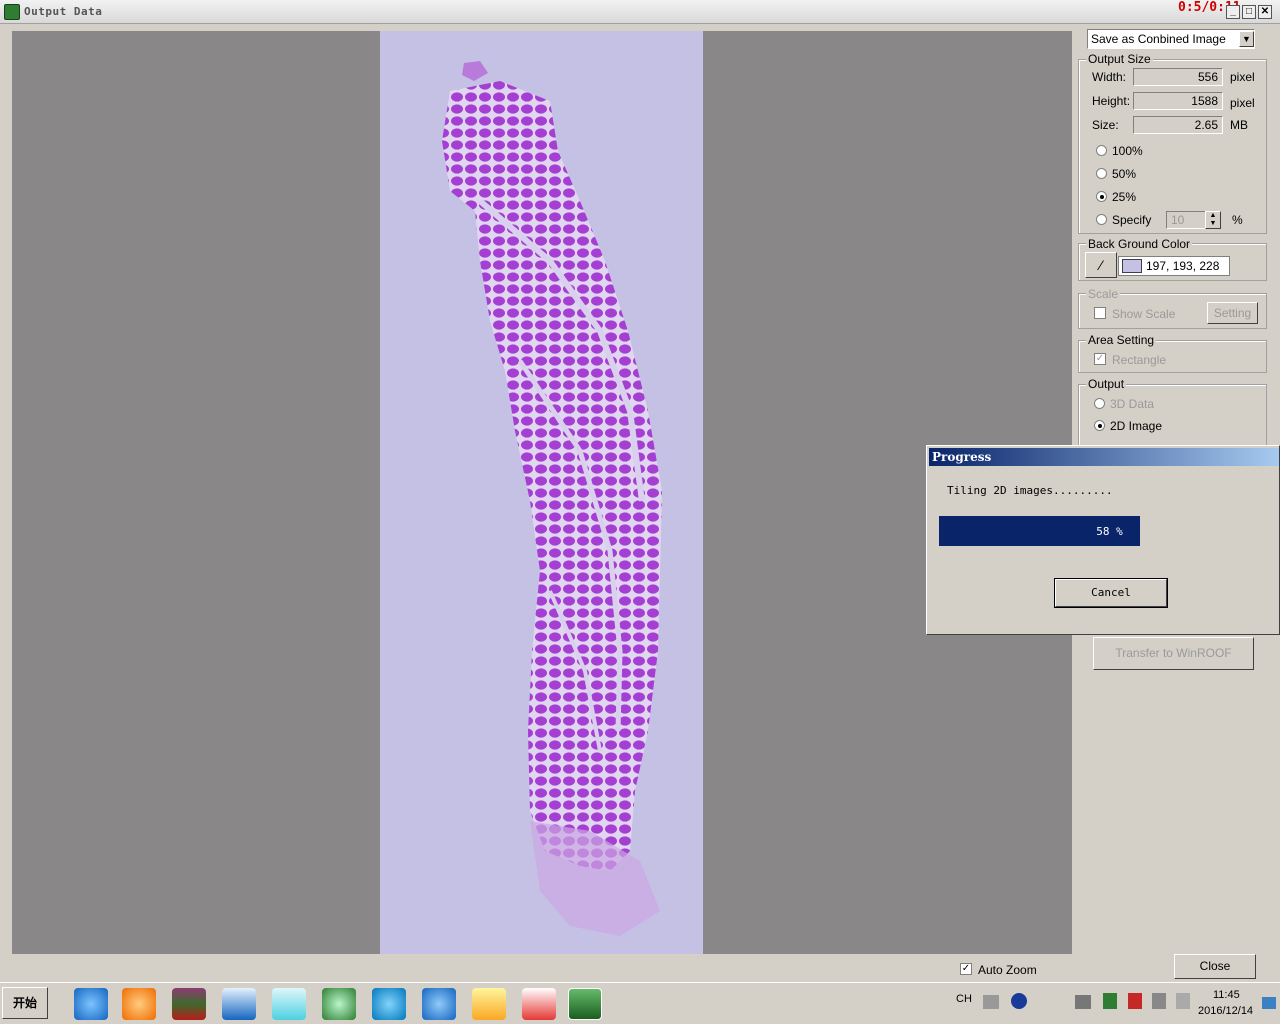 The height and width of the screenshot is (1024, 1280). What do you see at coordinates (1232, 313) in the screenshot?
I see `scale-setting-button: Setting` at bounding box center [1232, 313].